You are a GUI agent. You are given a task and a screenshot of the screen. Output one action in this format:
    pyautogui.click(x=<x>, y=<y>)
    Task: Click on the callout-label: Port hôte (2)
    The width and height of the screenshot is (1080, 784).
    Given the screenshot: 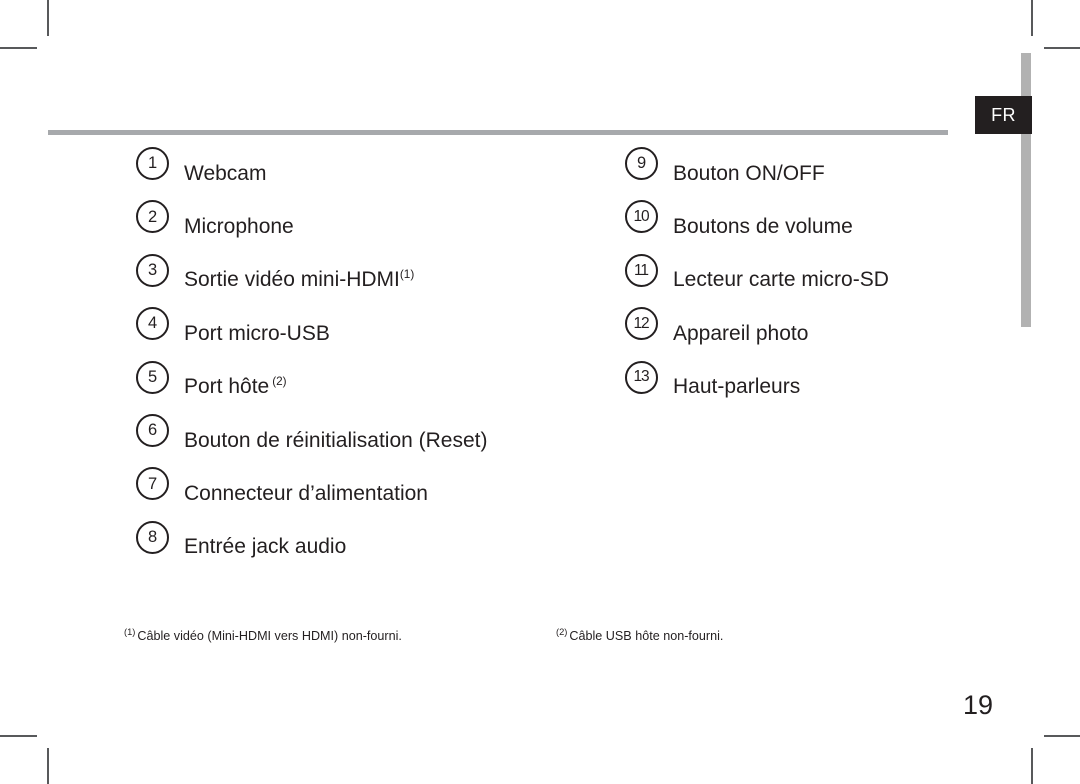 What is the action you would take?
    pyautogui.click(x=235, y=387)
    